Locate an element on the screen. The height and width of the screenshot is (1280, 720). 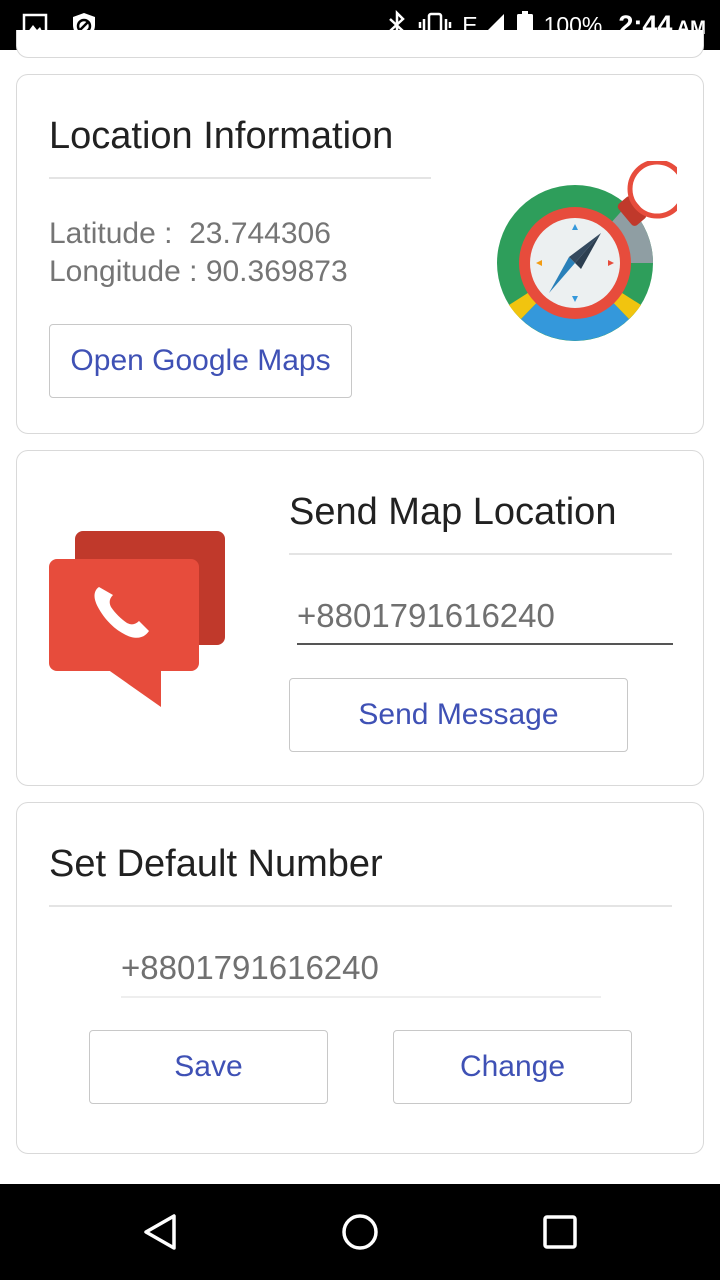
default-divider is located at coordinates (360, 906).